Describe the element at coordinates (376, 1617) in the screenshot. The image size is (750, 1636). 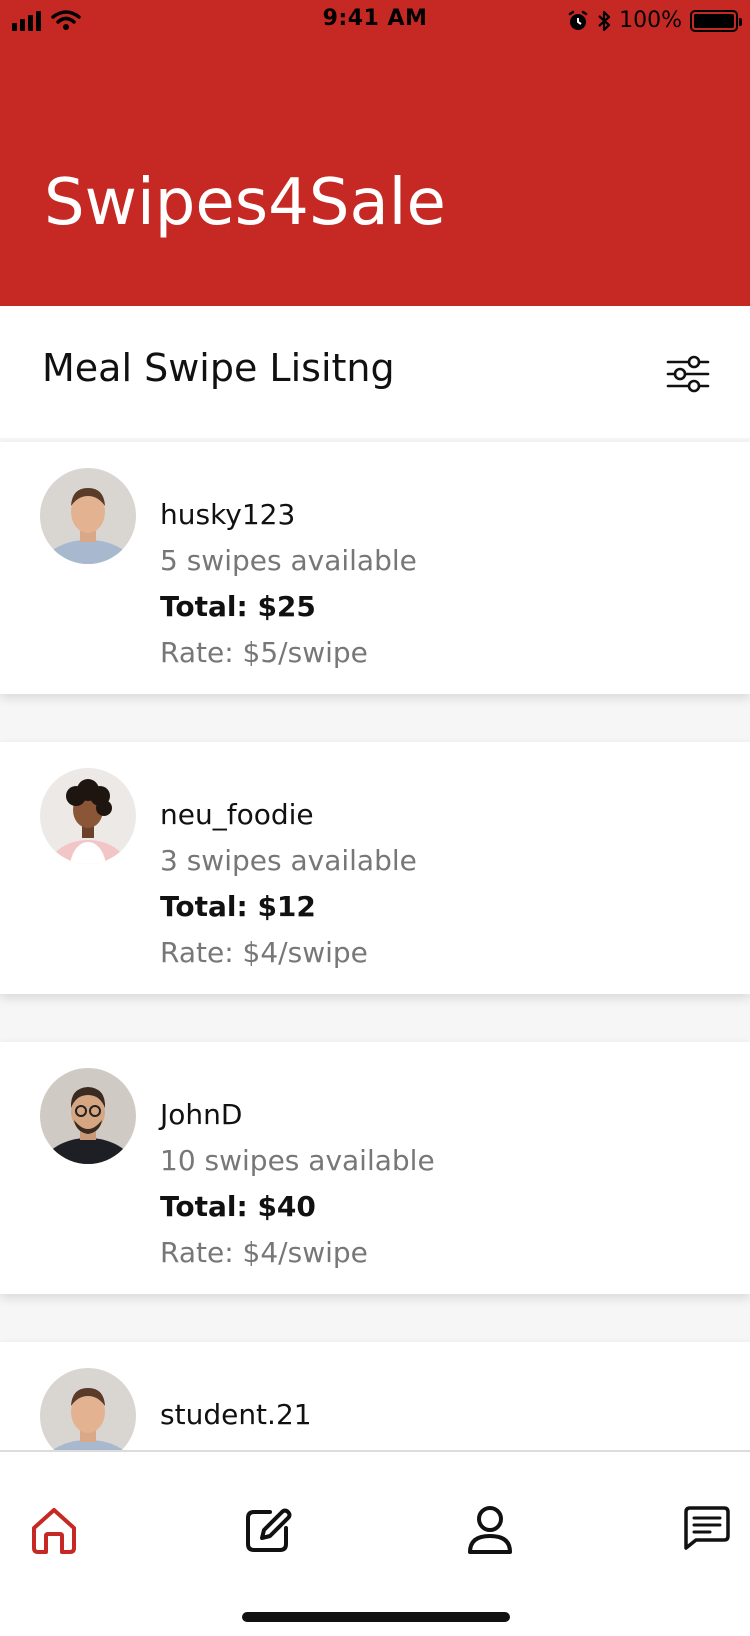
I see `home-indicator` at that location.